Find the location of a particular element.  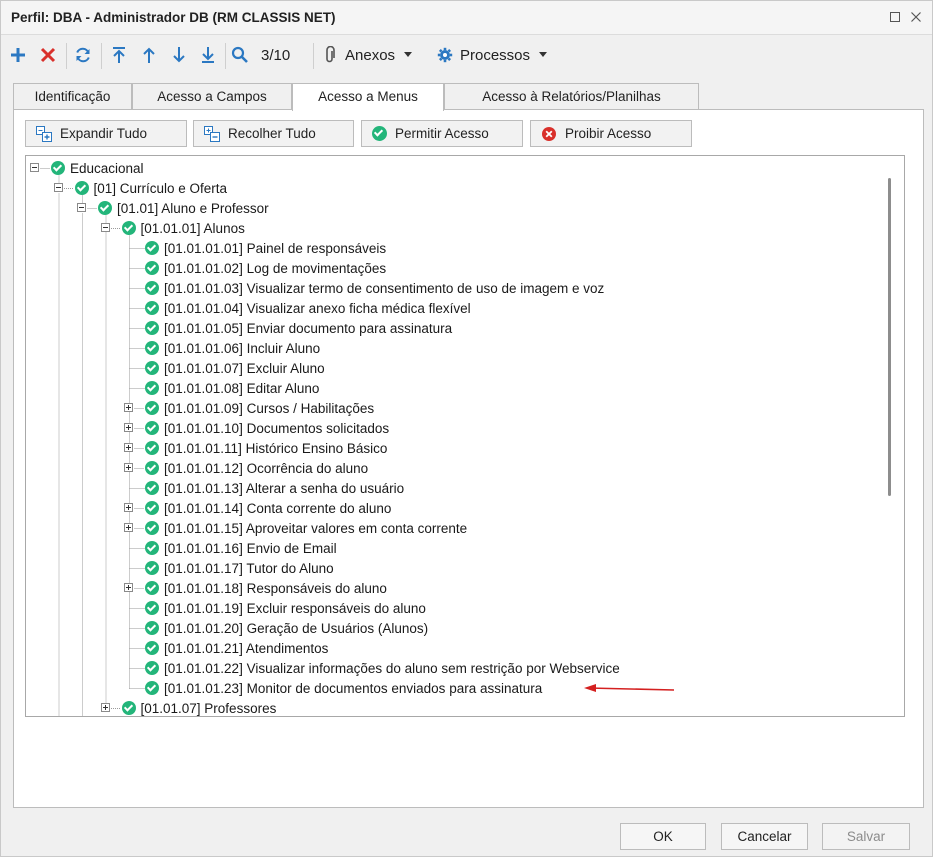

expand-all-icon is located at coordinates (44, 133).